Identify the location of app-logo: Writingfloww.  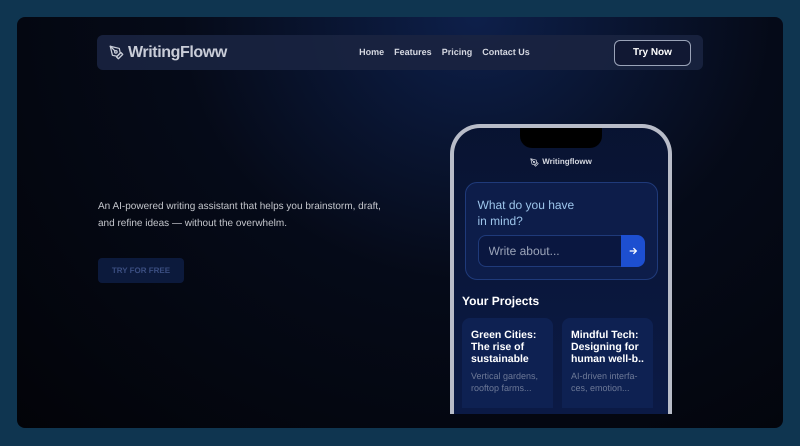
(567, 162).